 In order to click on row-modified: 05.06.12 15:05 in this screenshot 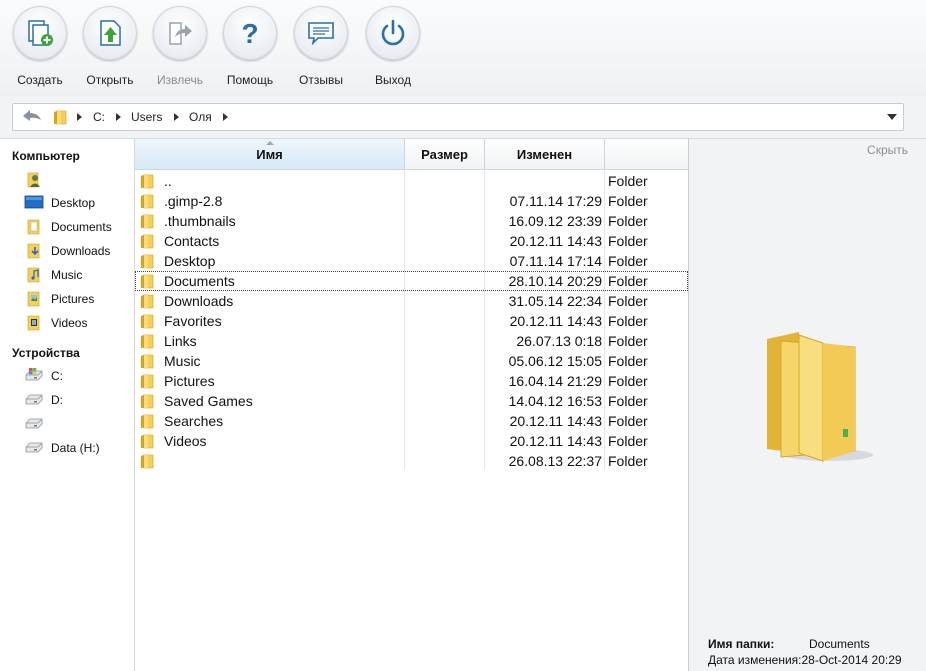, I will do `click(555, 361)`.